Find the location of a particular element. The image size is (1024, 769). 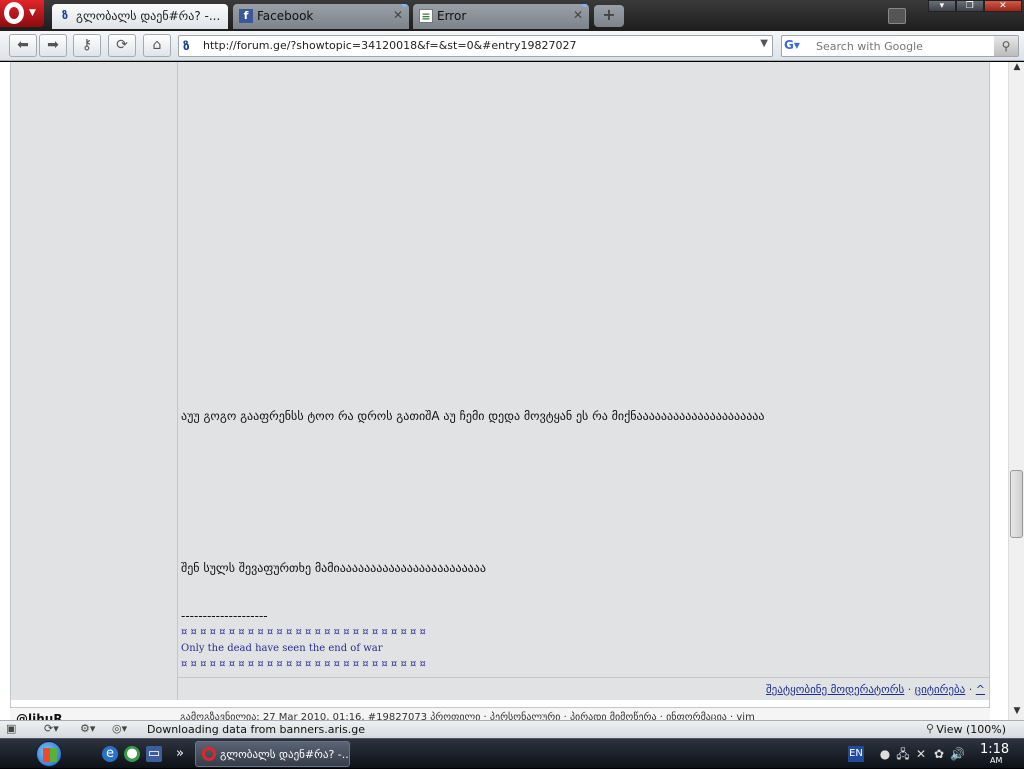

new-tab-button: + is located at coordinates (609, 16).